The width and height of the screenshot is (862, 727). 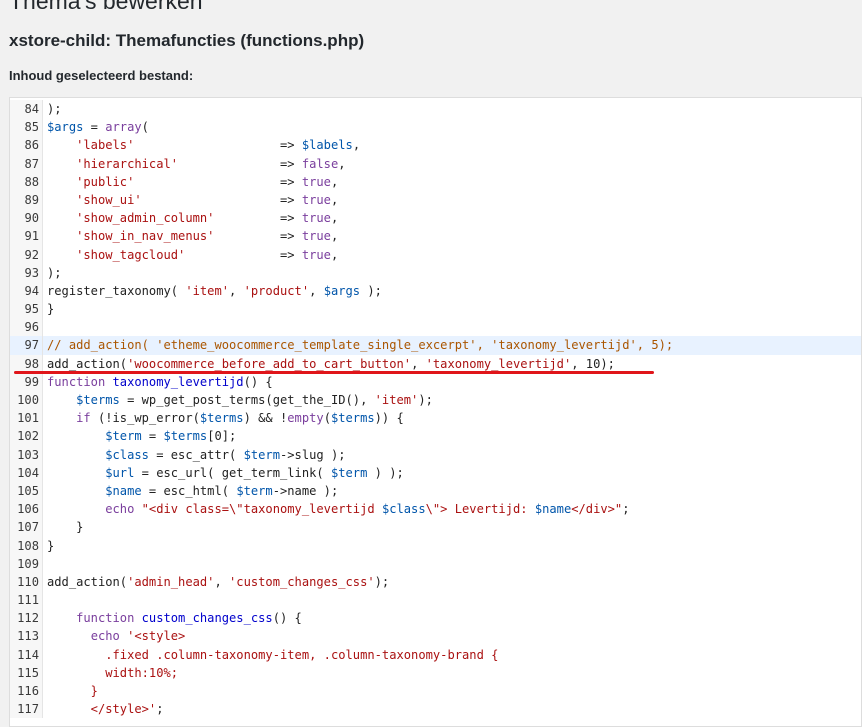 I want to click on code-line: 116 }, so click(x=435, y=691).